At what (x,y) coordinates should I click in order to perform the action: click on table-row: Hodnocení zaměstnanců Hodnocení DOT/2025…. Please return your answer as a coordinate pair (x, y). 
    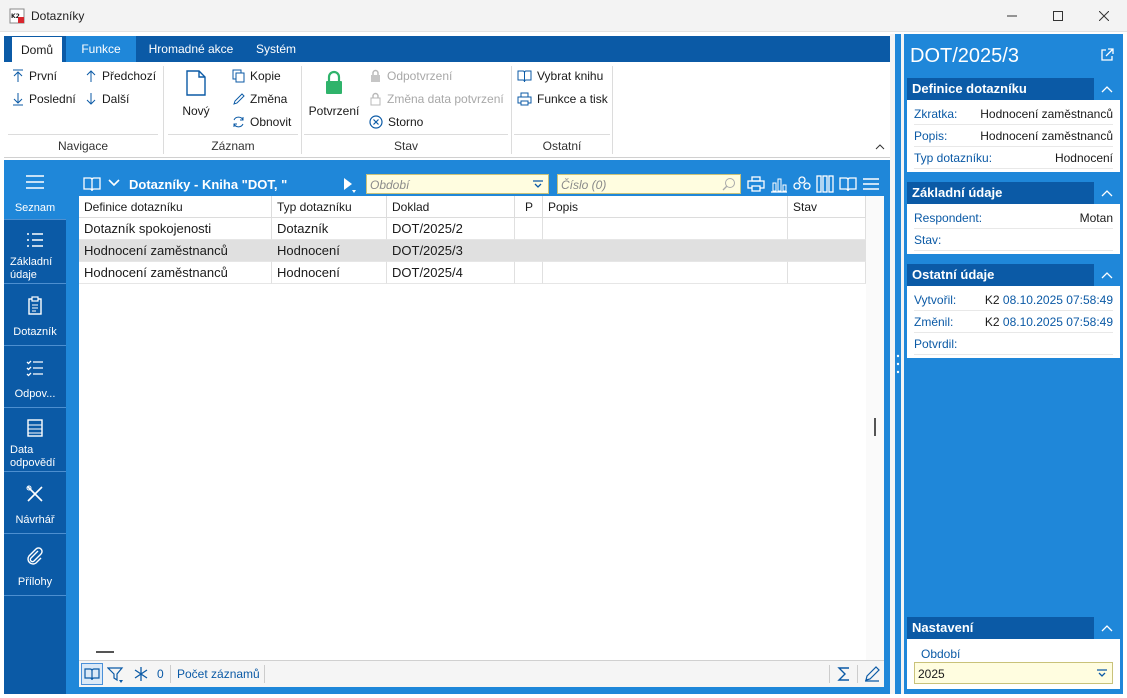
    Looking at the image, I should click on (472, 273).